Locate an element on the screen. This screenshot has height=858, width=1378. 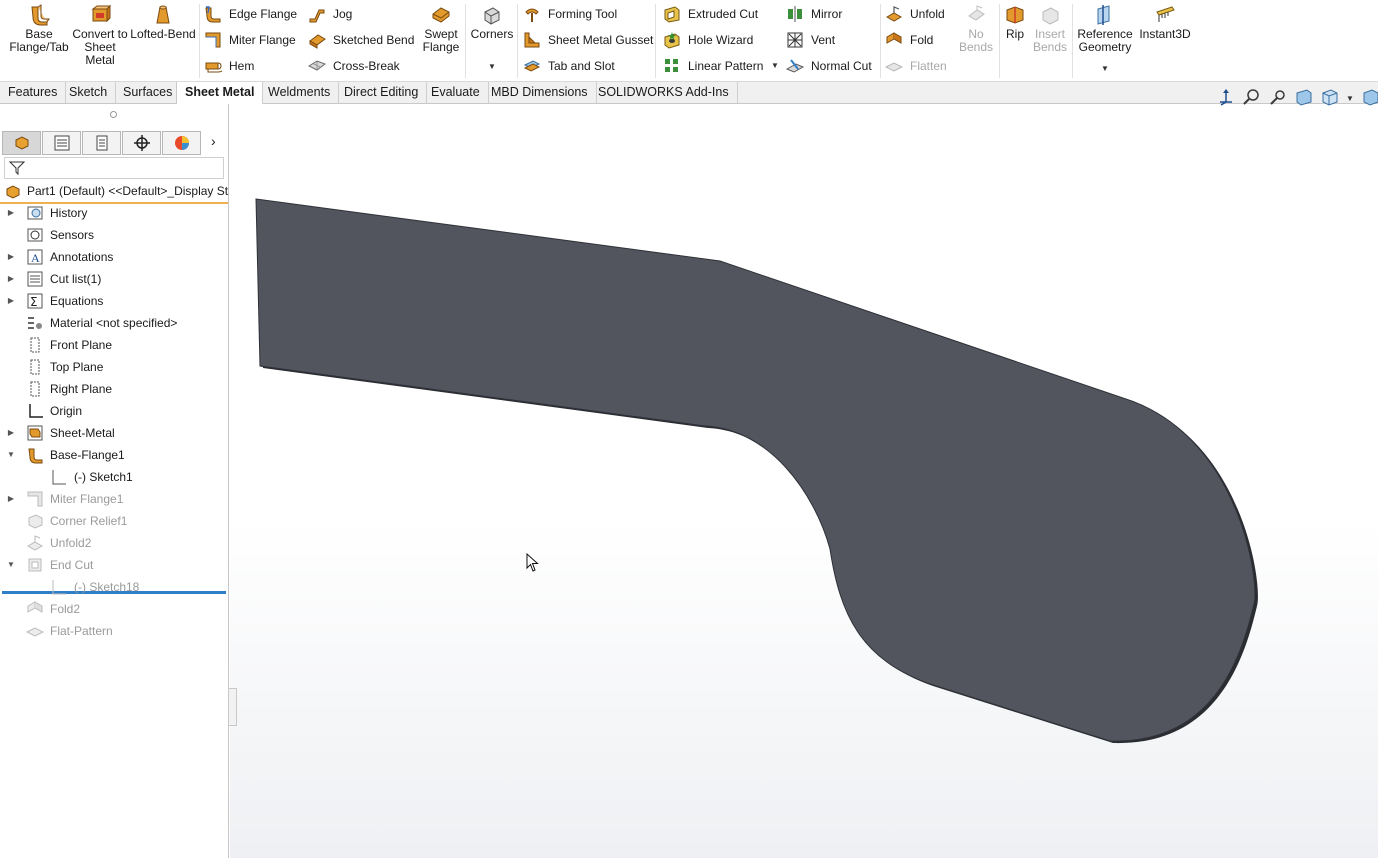
unfold-button: Unfold is located at coordinates (915, 14).